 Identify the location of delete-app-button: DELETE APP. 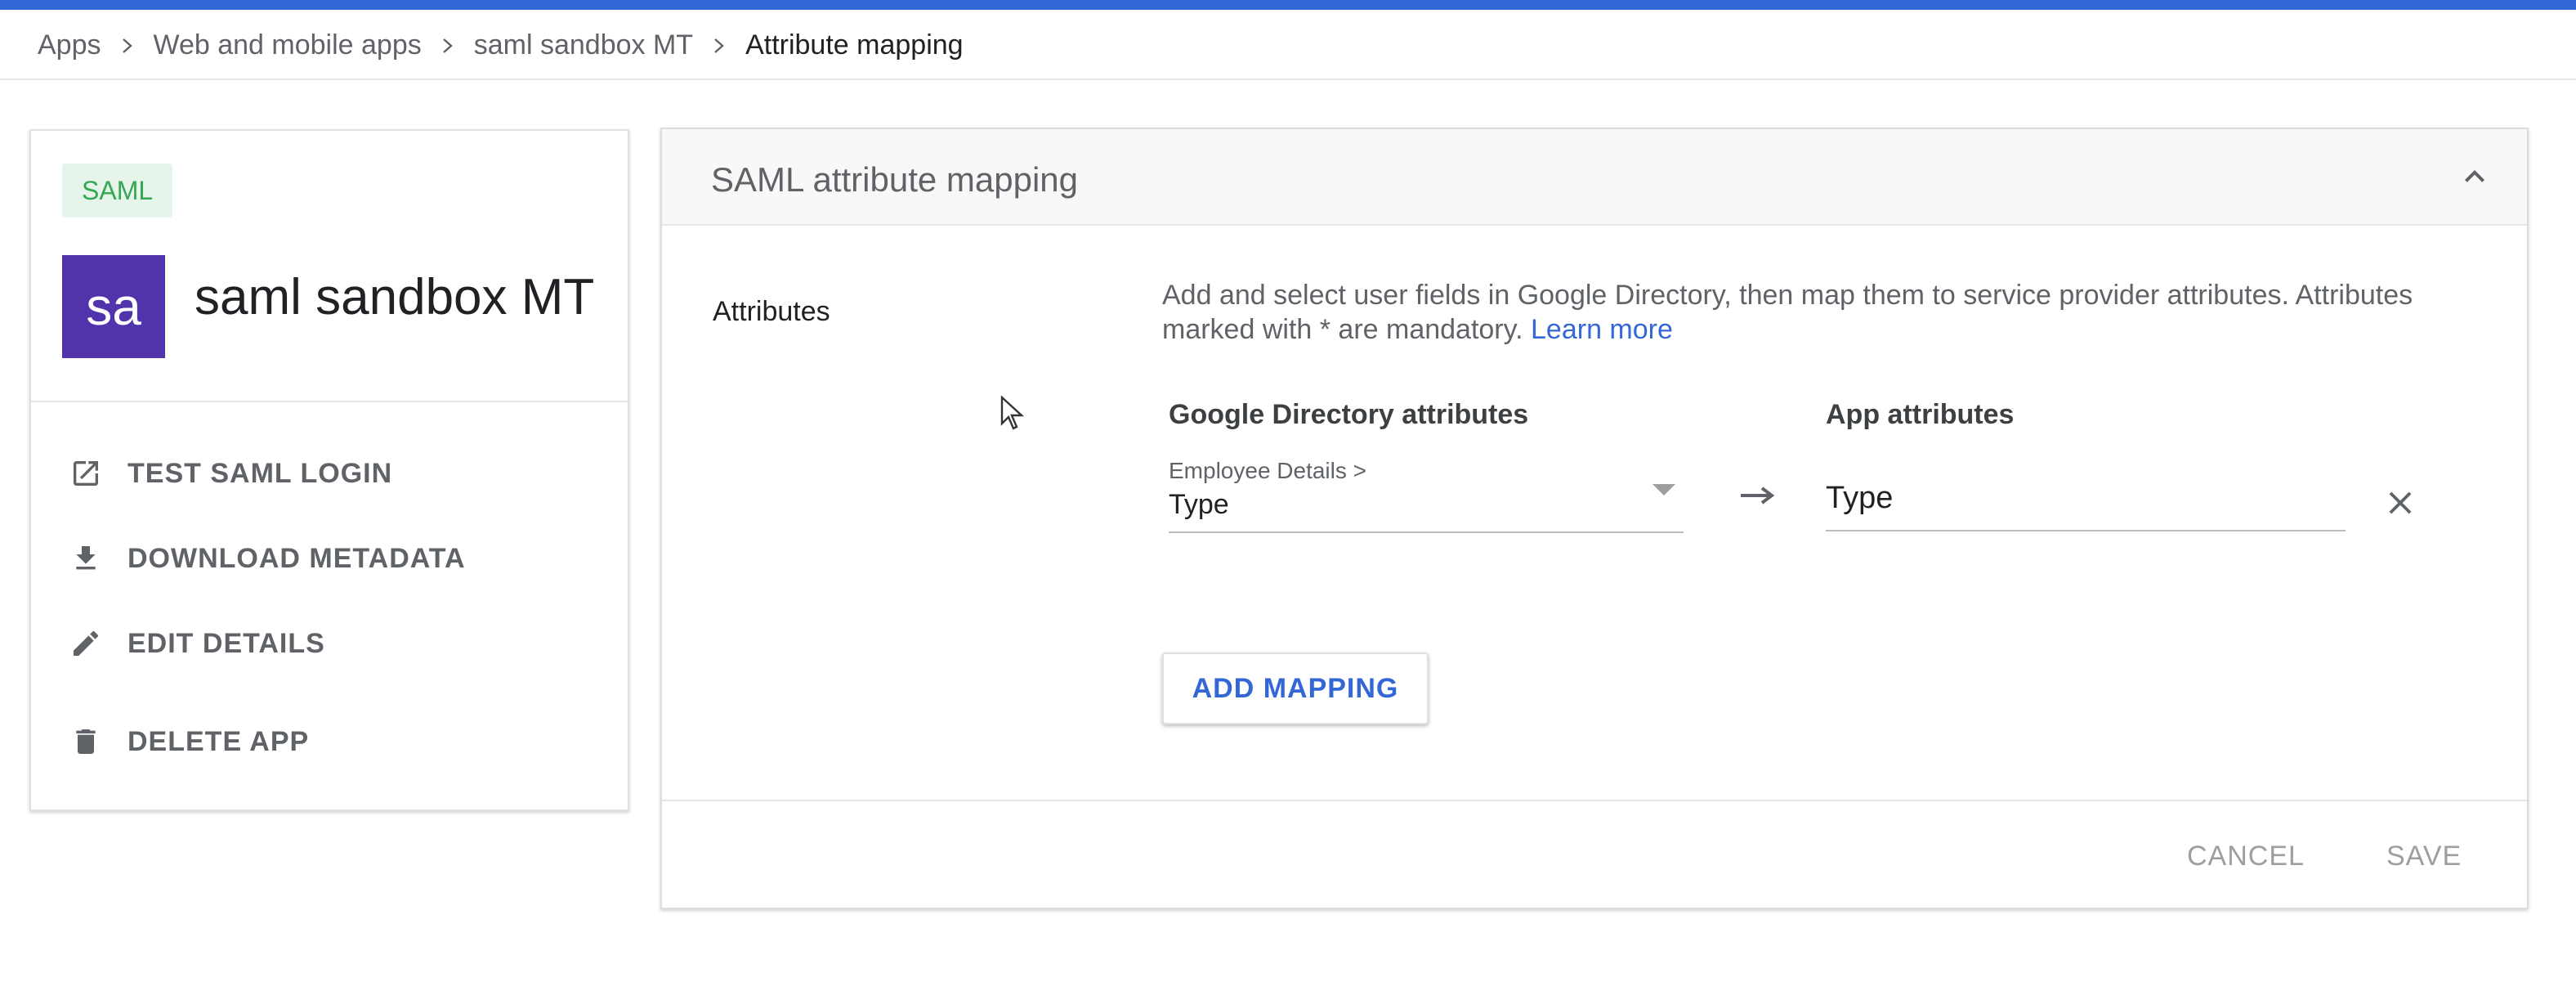
(188, 741).